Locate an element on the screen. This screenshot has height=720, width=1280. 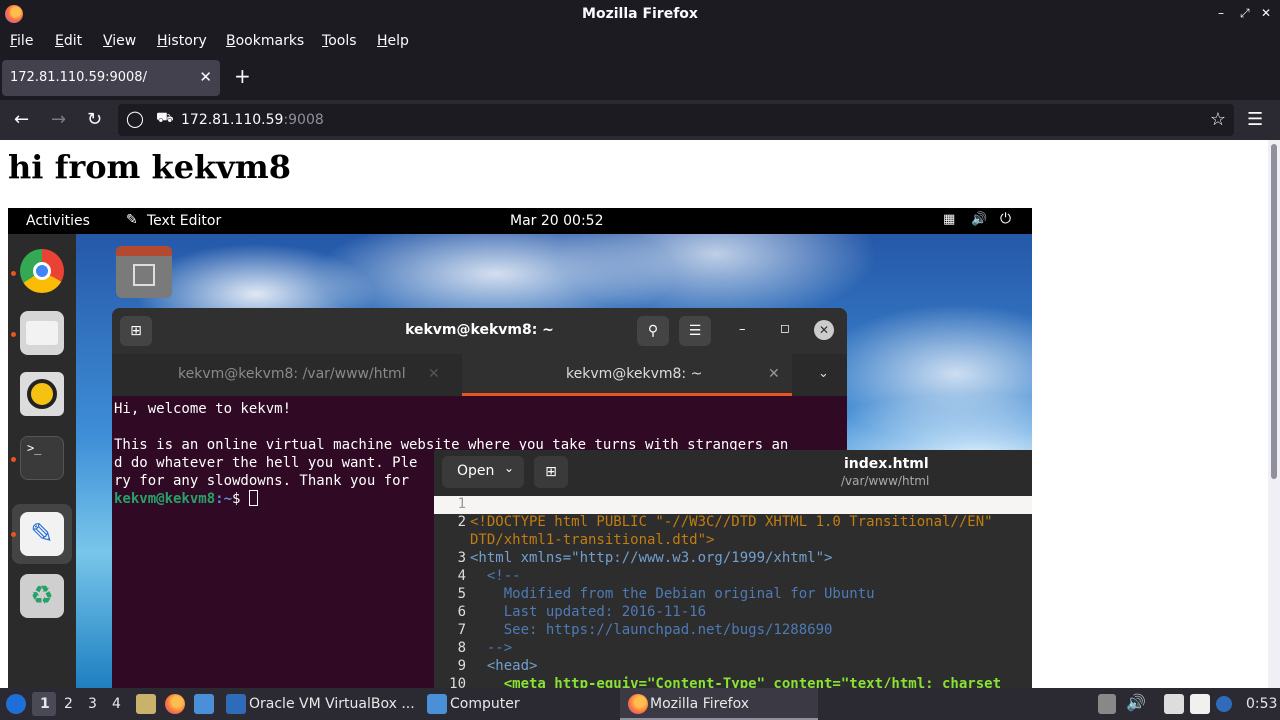
volume-icon: 🔊 is located at coordinates (979, 219).